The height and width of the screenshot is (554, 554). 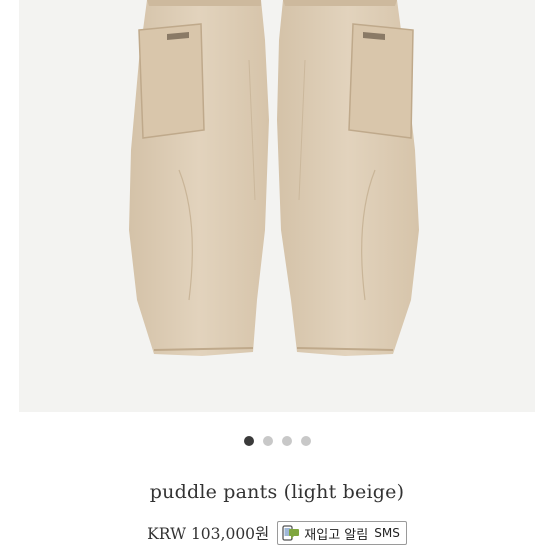 What do you see at coordinates (277, 441) in the screenshot?
I see `carousel-indicator` at bounding box center [277, 441].